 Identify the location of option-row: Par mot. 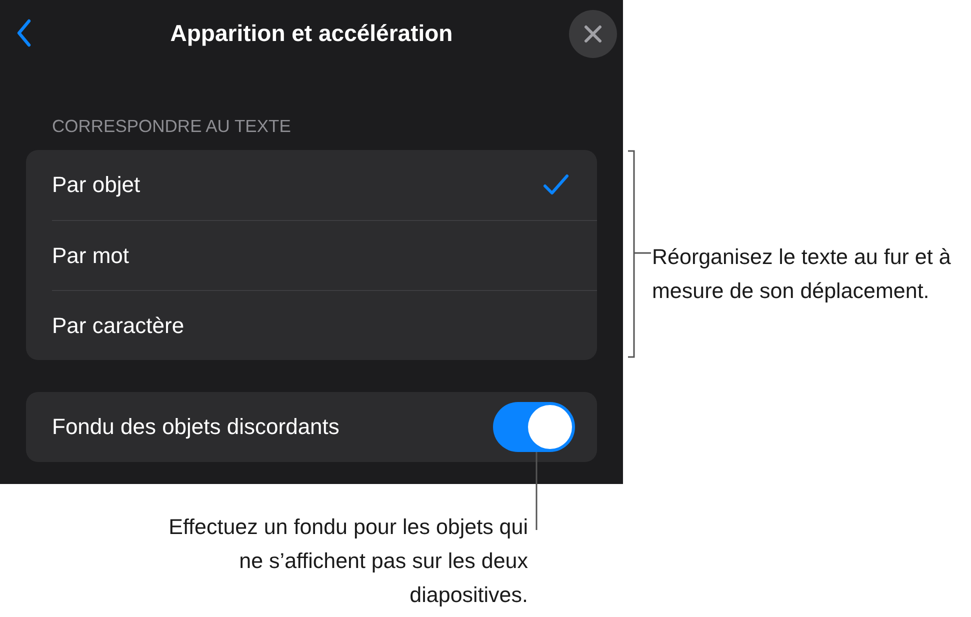
(324, 255).